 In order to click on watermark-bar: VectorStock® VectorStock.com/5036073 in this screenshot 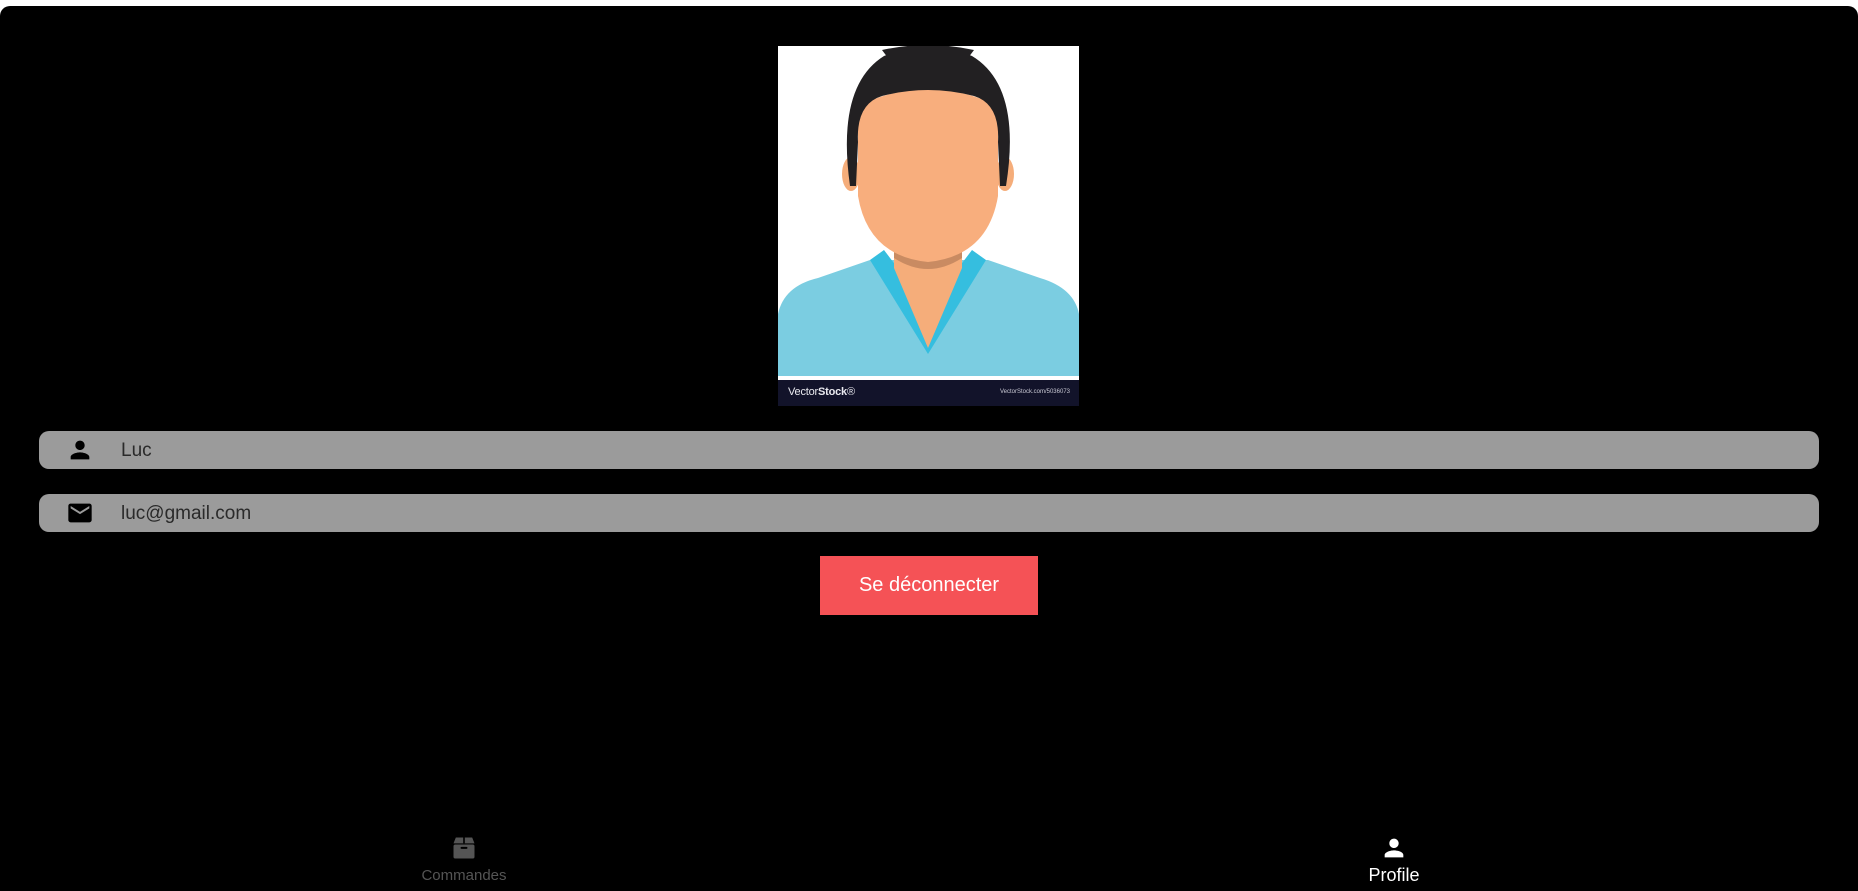, I will do `click(928, 393)`.